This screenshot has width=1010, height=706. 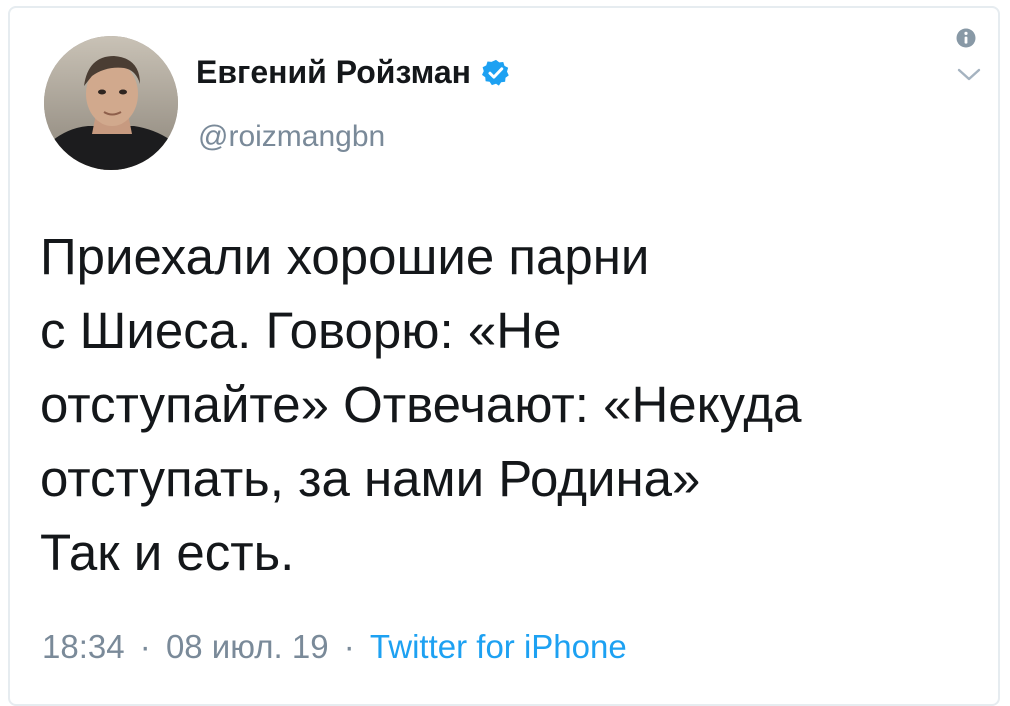 What do you see at coordinates (247, 646) in the screenshot?
I see `tweet-date: 08 июл. 19` at bounding box center [247, 646].